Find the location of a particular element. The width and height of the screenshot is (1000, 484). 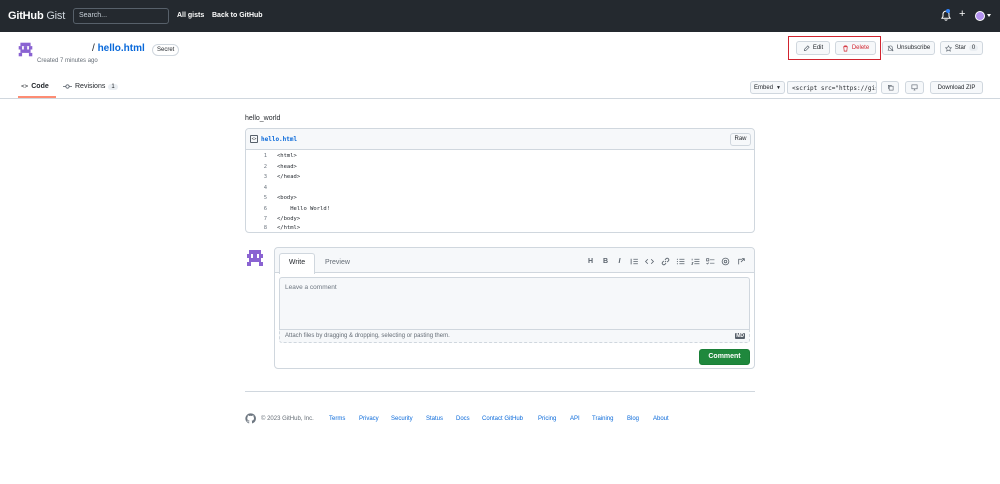

task-list-icon is located at coordinates (710, 261).